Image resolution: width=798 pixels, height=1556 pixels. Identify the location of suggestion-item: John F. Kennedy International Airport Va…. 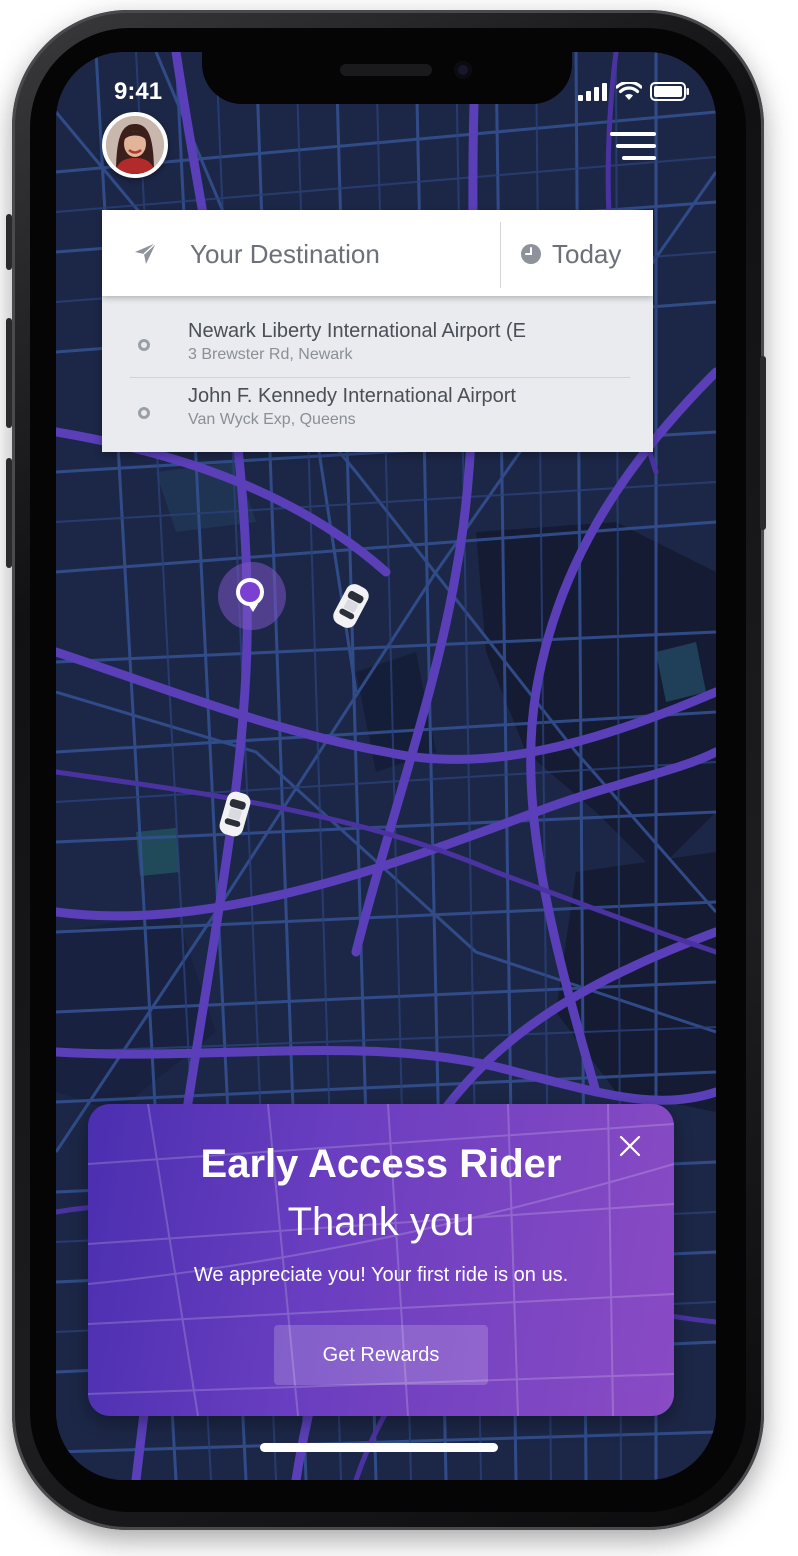
(377, 417).